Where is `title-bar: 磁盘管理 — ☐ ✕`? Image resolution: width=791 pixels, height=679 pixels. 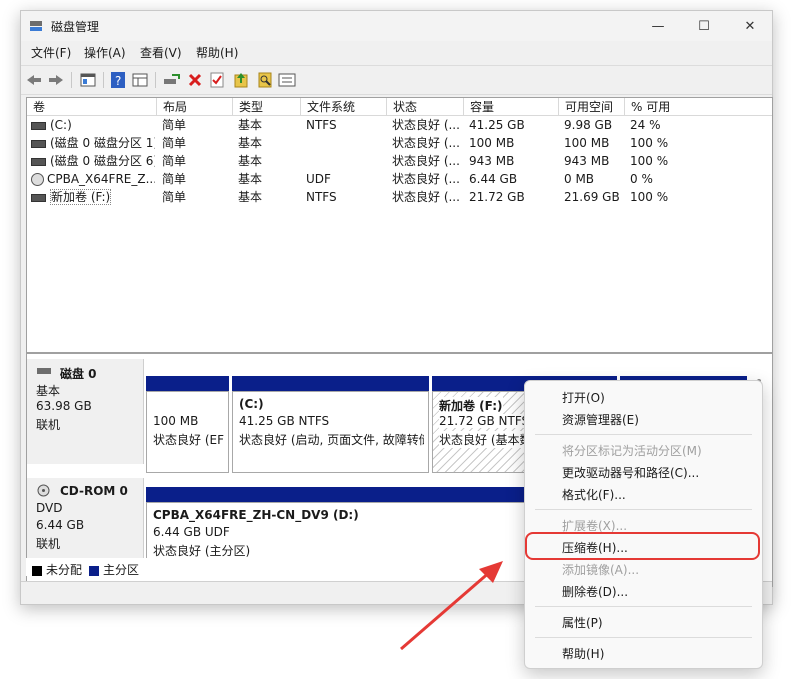 title-bar: 磁盘管理 — ☐ ✕ is located at coordinates (396, 26).